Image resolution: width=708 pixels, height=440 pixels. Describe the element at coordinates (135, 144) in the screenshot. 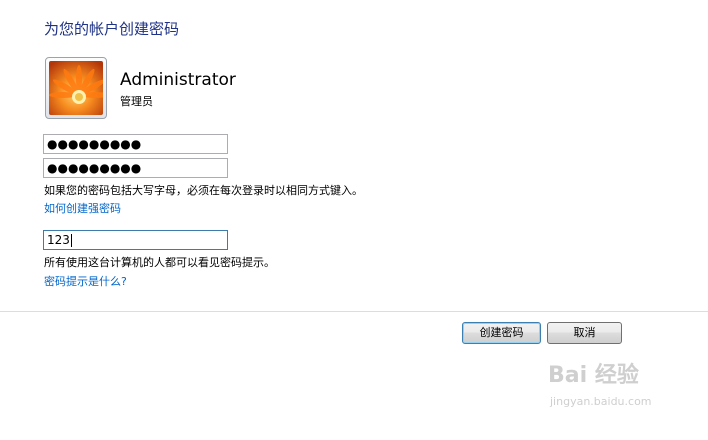

I see `new-password-input: ●●●●●●●●●` at that location.